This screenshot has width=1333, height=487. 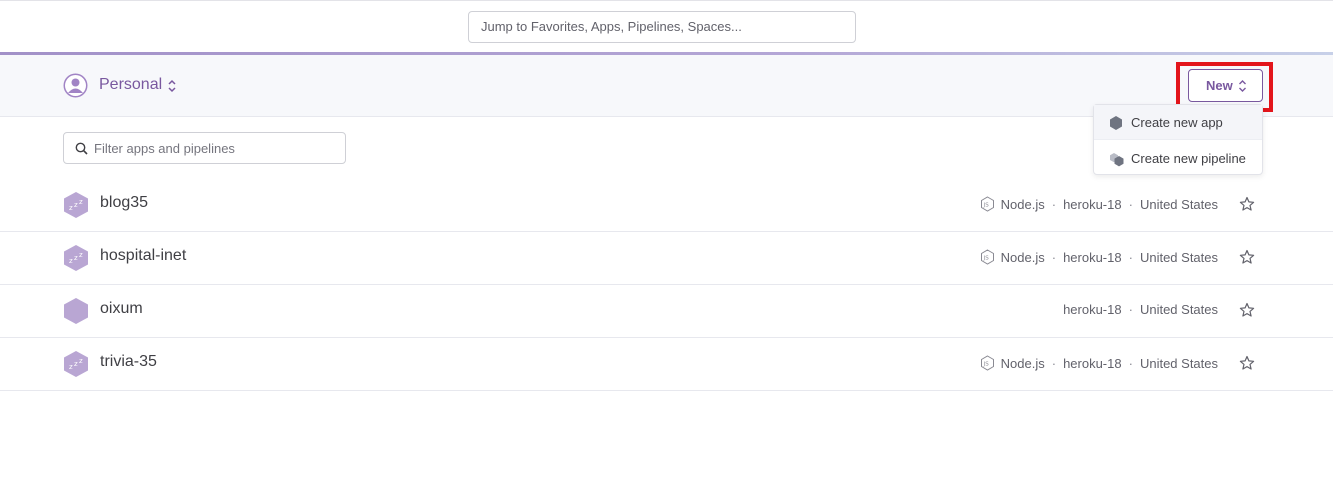 What do you see at coordinates (128, 362) in the screenshot?
I see `app-name: trivia-35` at bounding box center [128, 362].